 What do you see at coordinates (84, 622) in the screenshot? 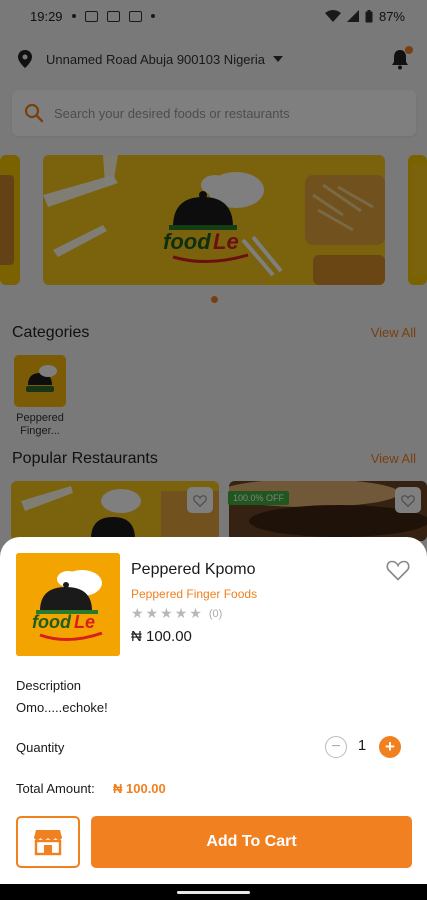
I see `product-logo-text-b: Le` at bounding box center [84, 622].